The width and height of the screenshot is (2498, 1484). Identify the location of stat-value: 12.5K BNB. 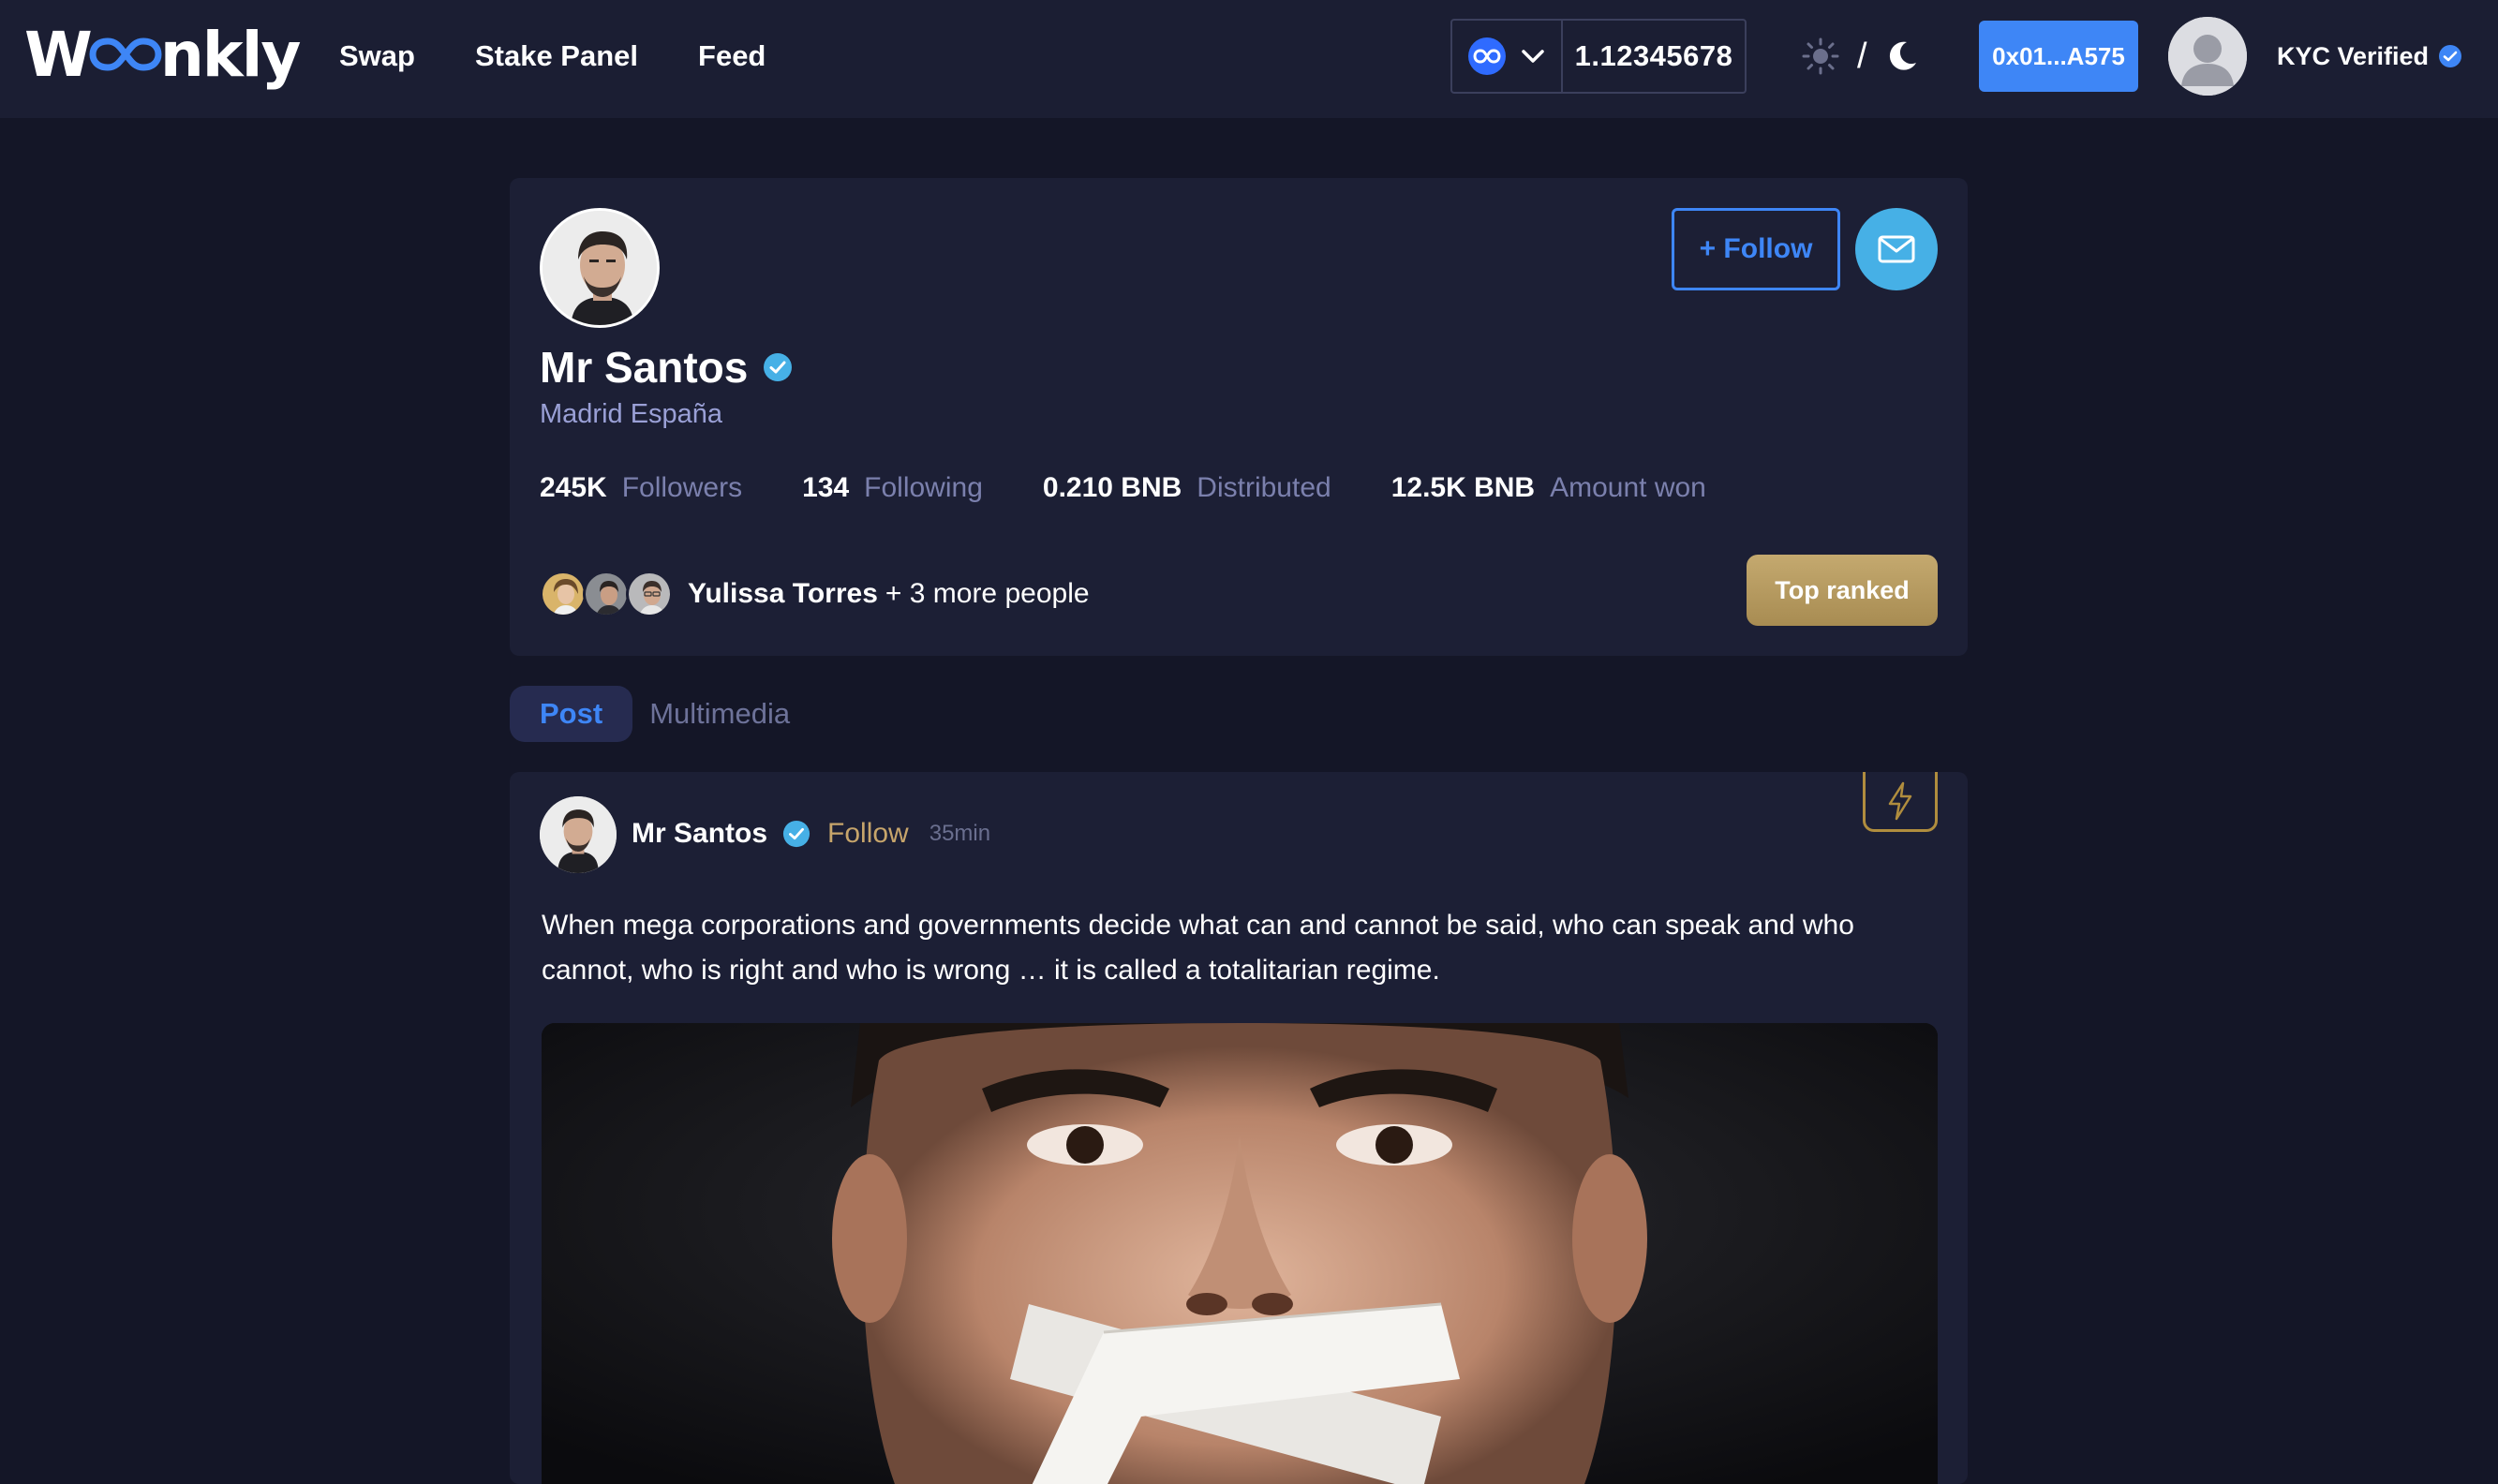
(1463, 487).